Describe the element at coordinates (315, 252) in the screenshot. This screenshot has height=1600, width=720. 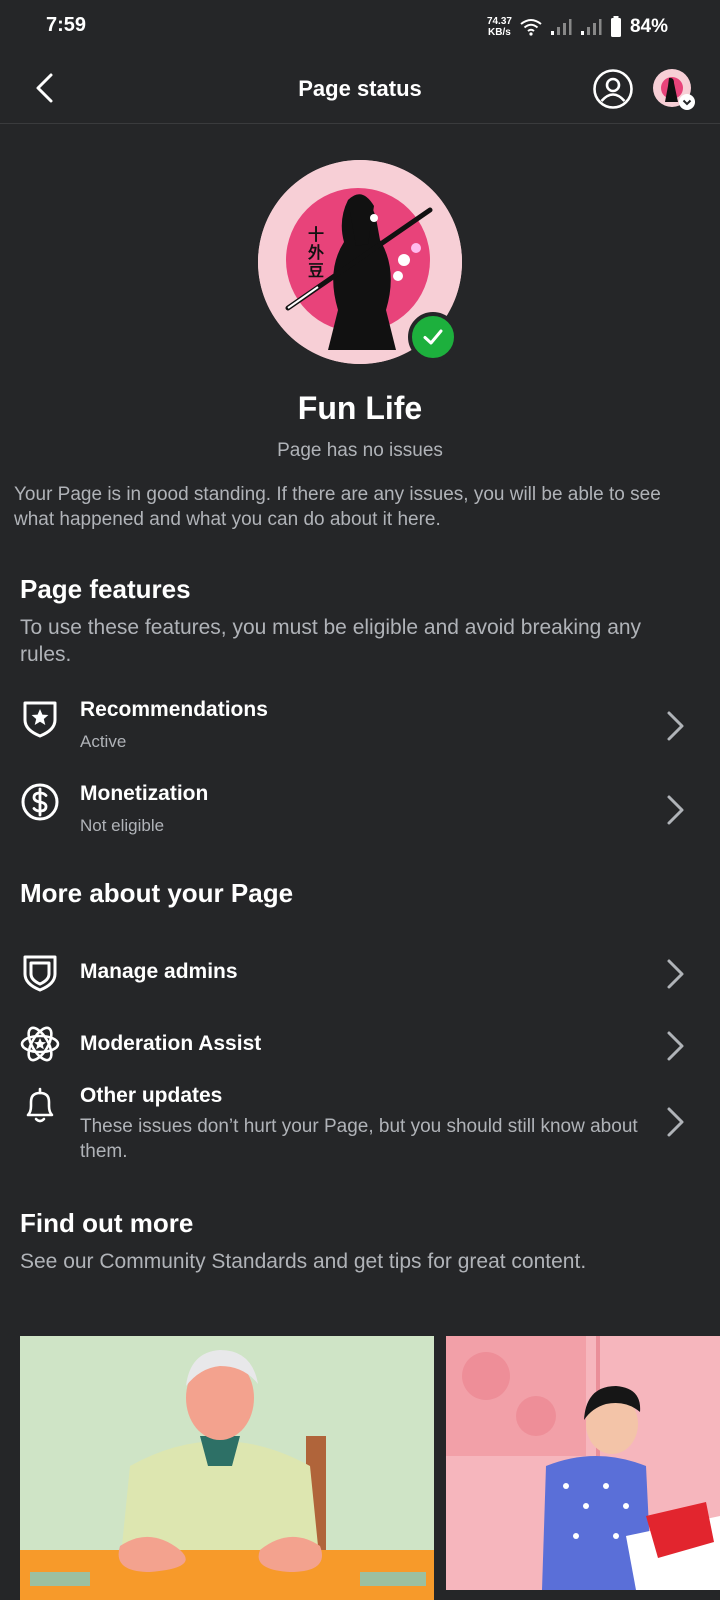
I see `svg-text: 外` at that location.